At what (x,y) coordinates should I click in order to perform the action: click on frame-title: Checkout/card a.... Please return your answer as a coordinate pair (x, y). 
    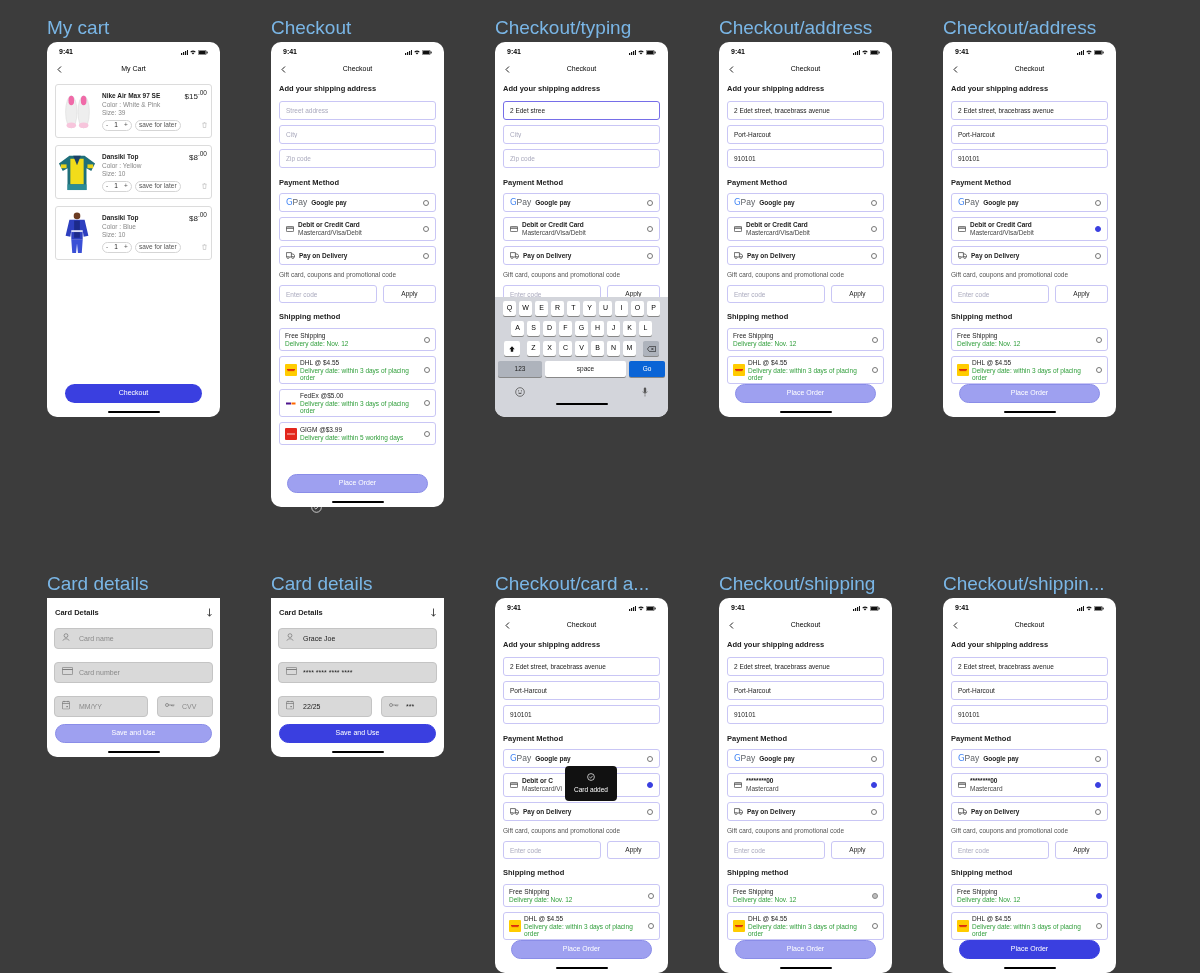
    Looking at the image, I should click on (573, 584).